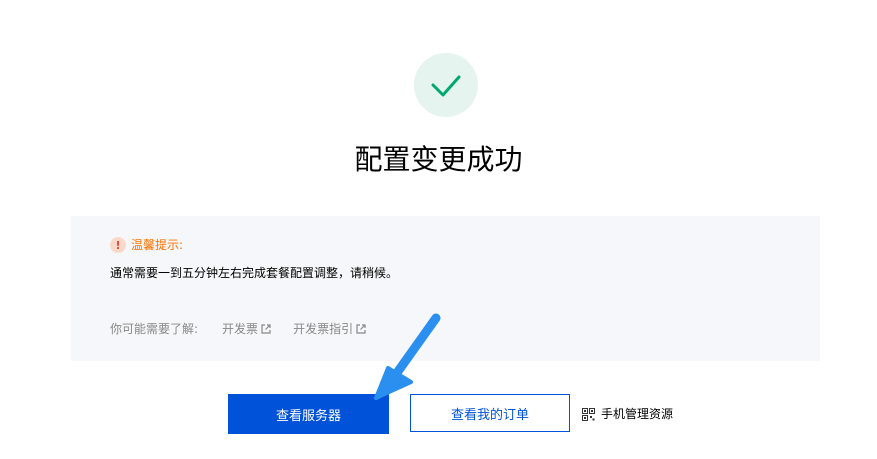 Image resolution: width=877 pixels, height=459 pixels. What do you see at coordinates (438, 159) in the screenshot?
I see `page-title: 配置变更成功` at bounding box center [438, 159].